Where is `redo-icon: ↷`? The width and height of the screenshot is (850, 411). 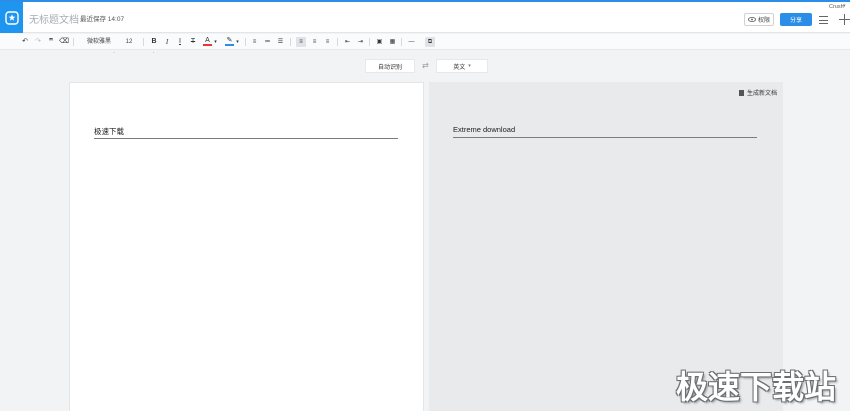 redo-icon: ↷ is located at coordinates (38, 42).